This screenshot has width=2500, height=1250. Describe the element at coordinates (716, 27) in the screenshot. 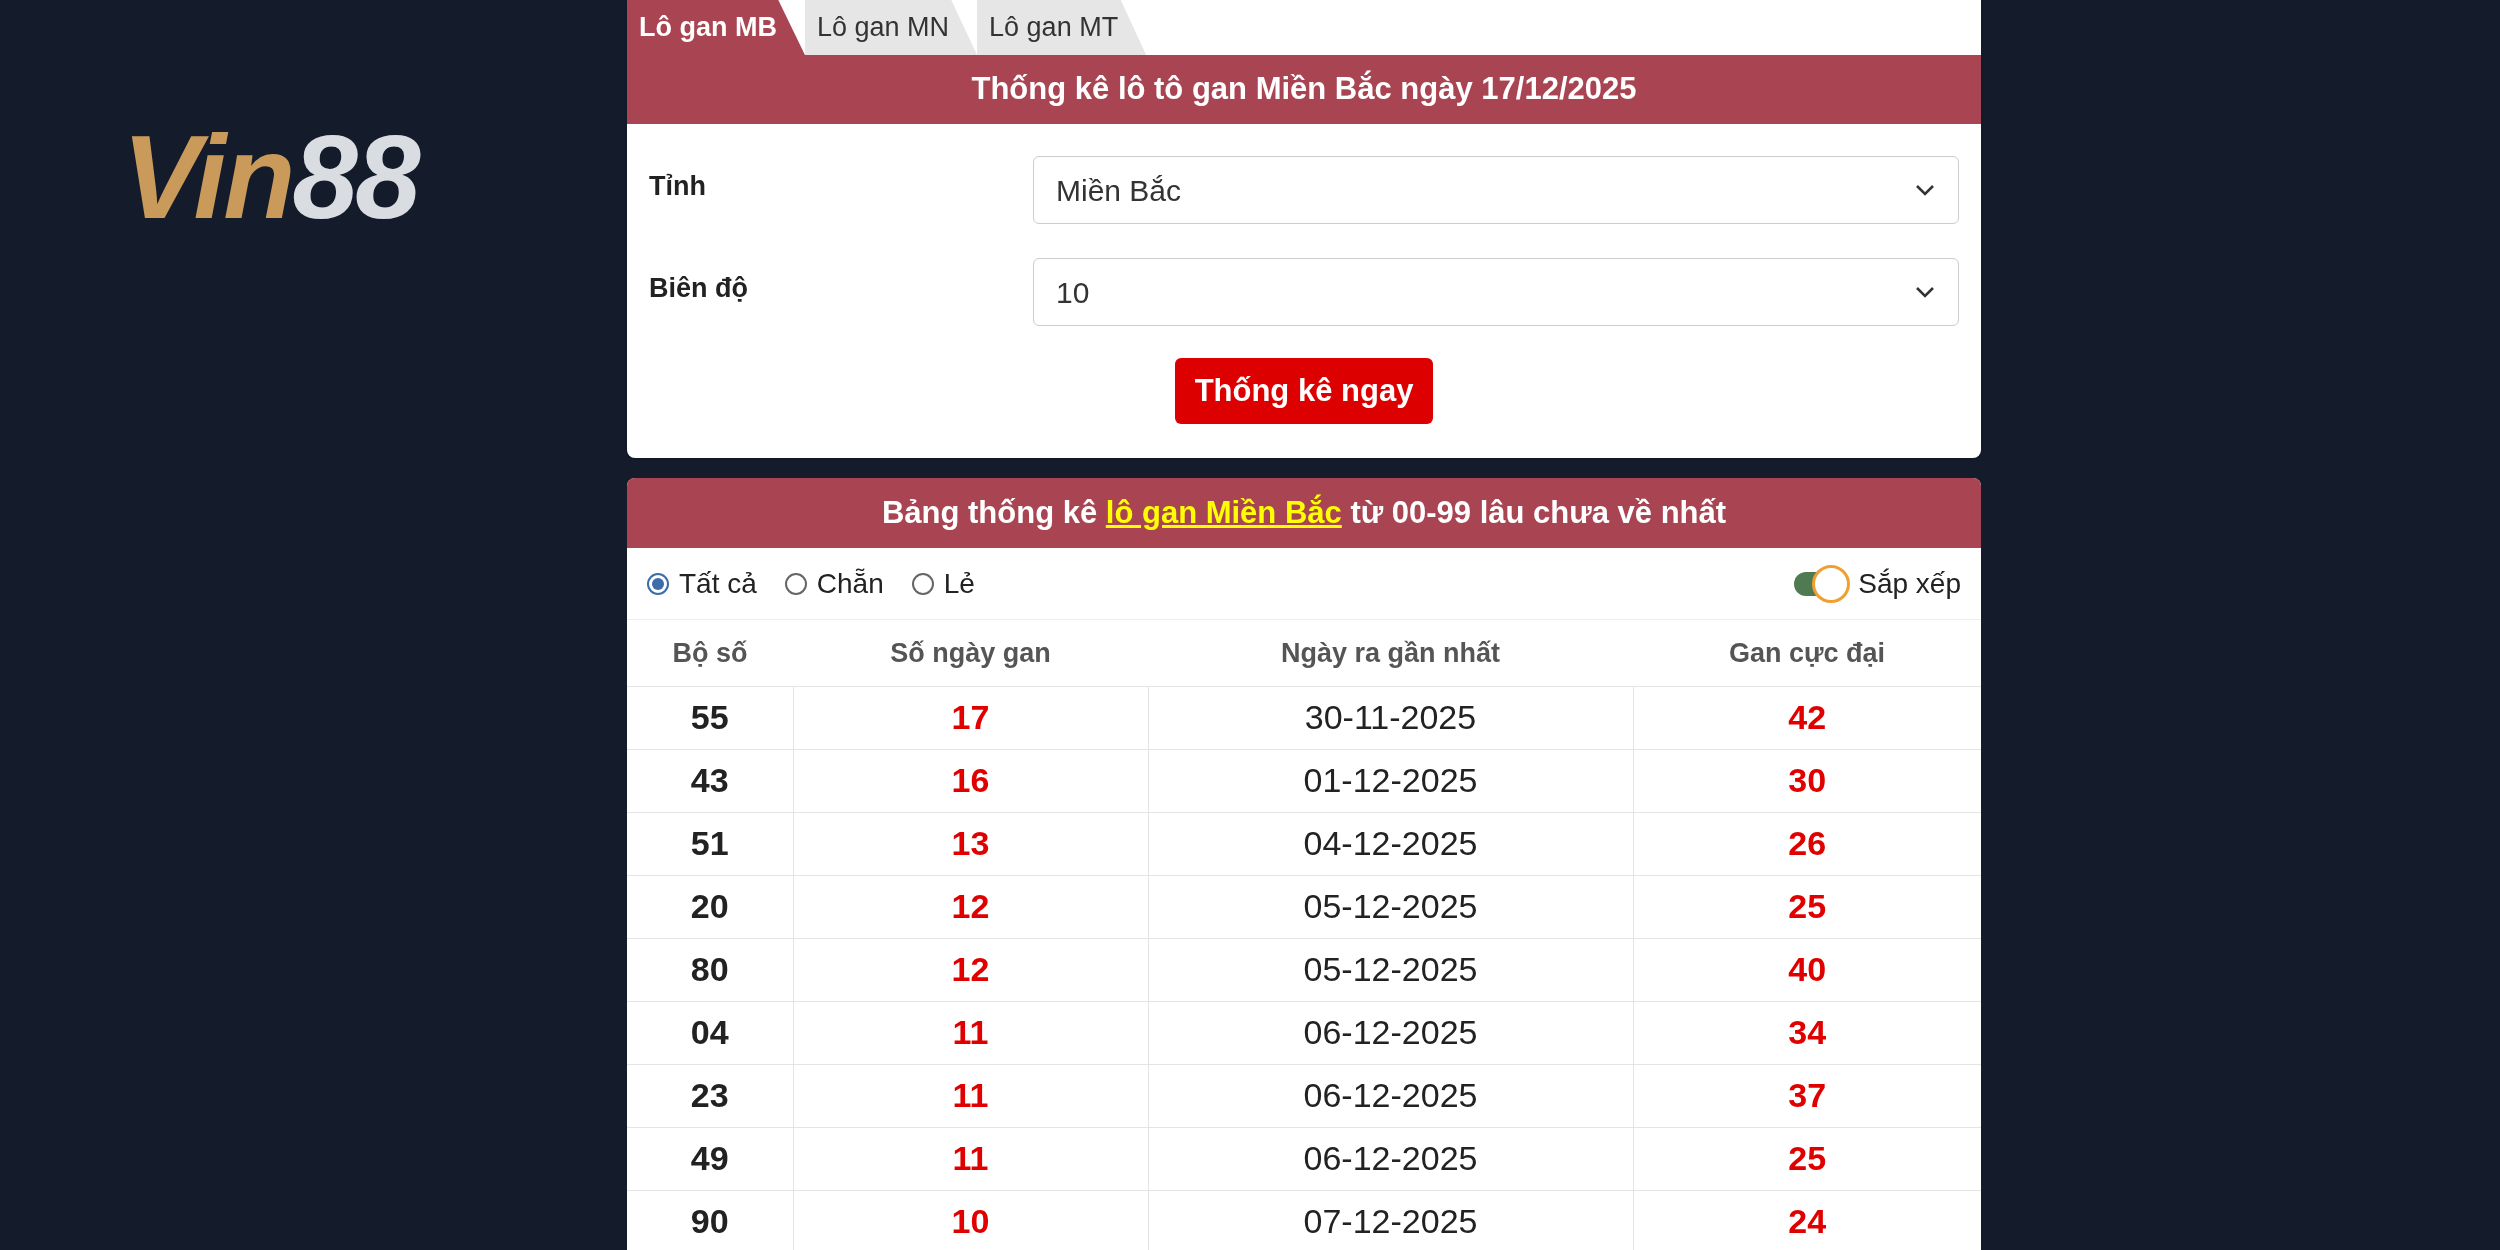

I see `tab: Lô gan MB` at that location.